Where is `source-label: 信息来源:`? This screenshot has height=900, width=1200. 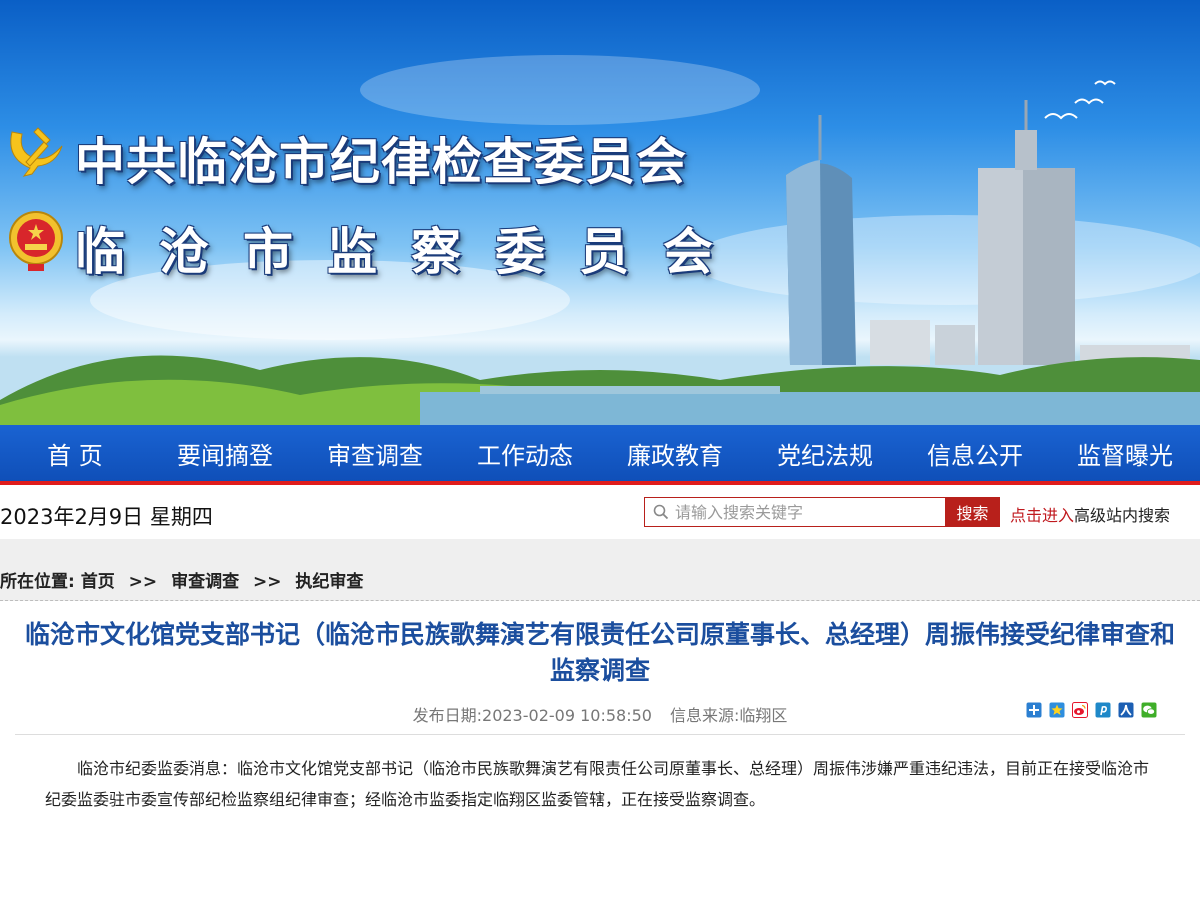
source-label: 信息来源: is located at coordinates (704, 715).